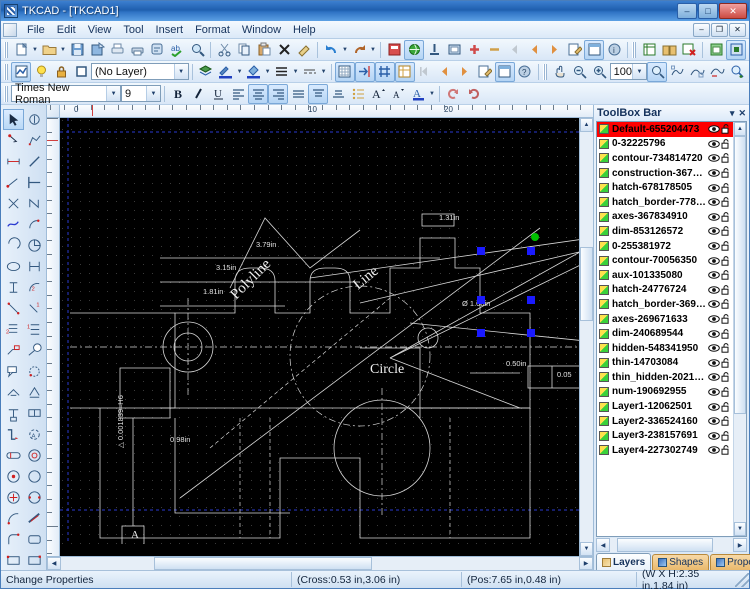 The image size is (750, 589). Describe the element at coordinates (687, 11) in the screenshot. I see `minimize-button: –` at that location.